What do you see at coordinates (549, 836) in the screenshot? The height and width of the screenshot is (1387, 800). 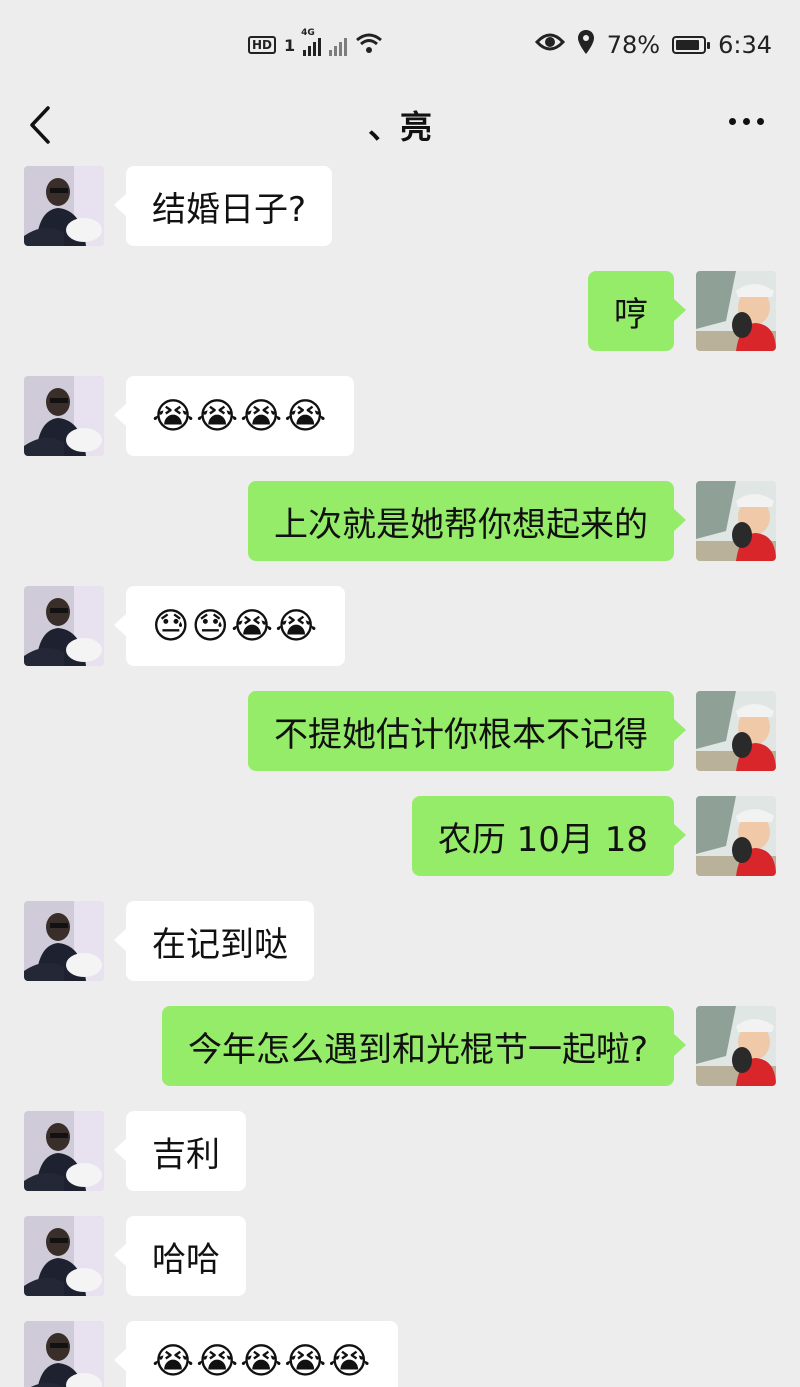 I see `message-bubble: 农历 10月 18` at bounding box center [549, 836].